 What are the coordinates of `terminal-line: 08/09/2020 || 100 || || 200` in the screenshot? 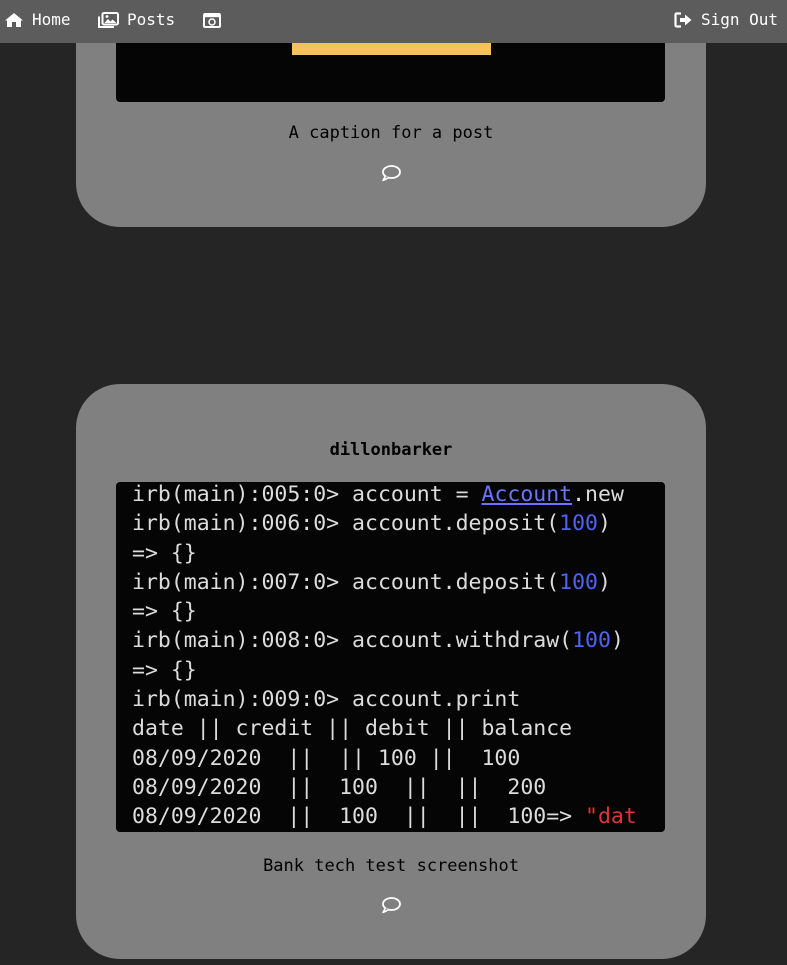 It's located at (398, 787).